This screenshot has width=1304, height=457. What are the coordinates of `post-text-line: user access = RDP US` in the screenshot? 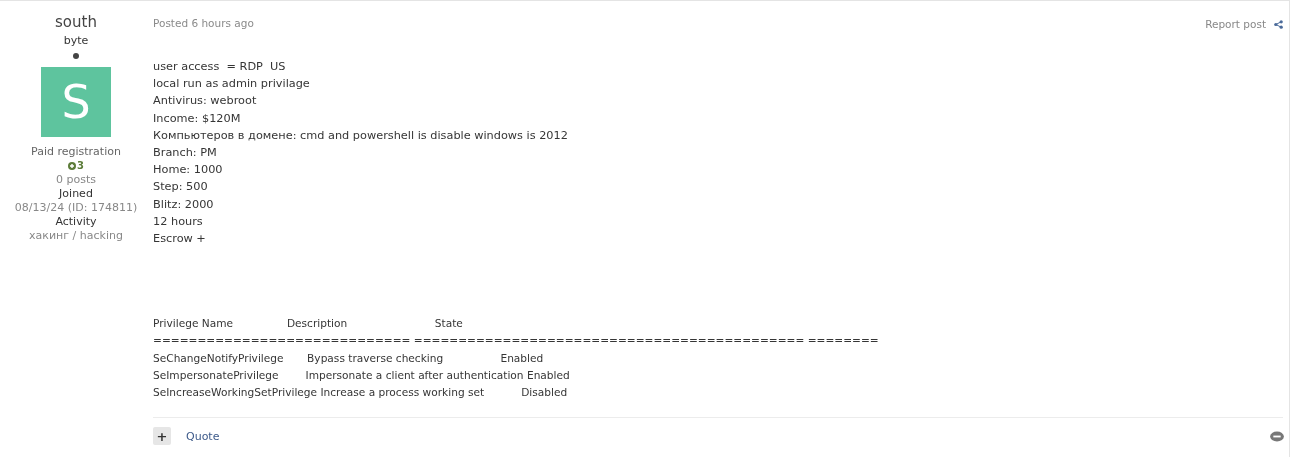 It's located at (220, 67).